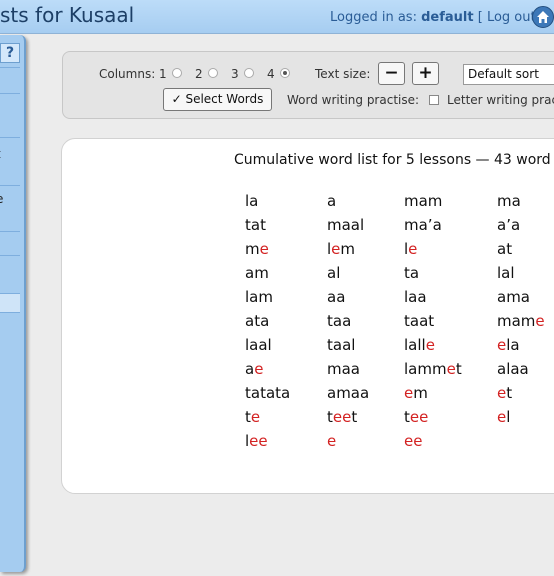 The image size is (554, 576). What do you see at coordinates (199, 74) in the screenshot?
I see `column-option-label: 2` at bounding box center [199, 74].